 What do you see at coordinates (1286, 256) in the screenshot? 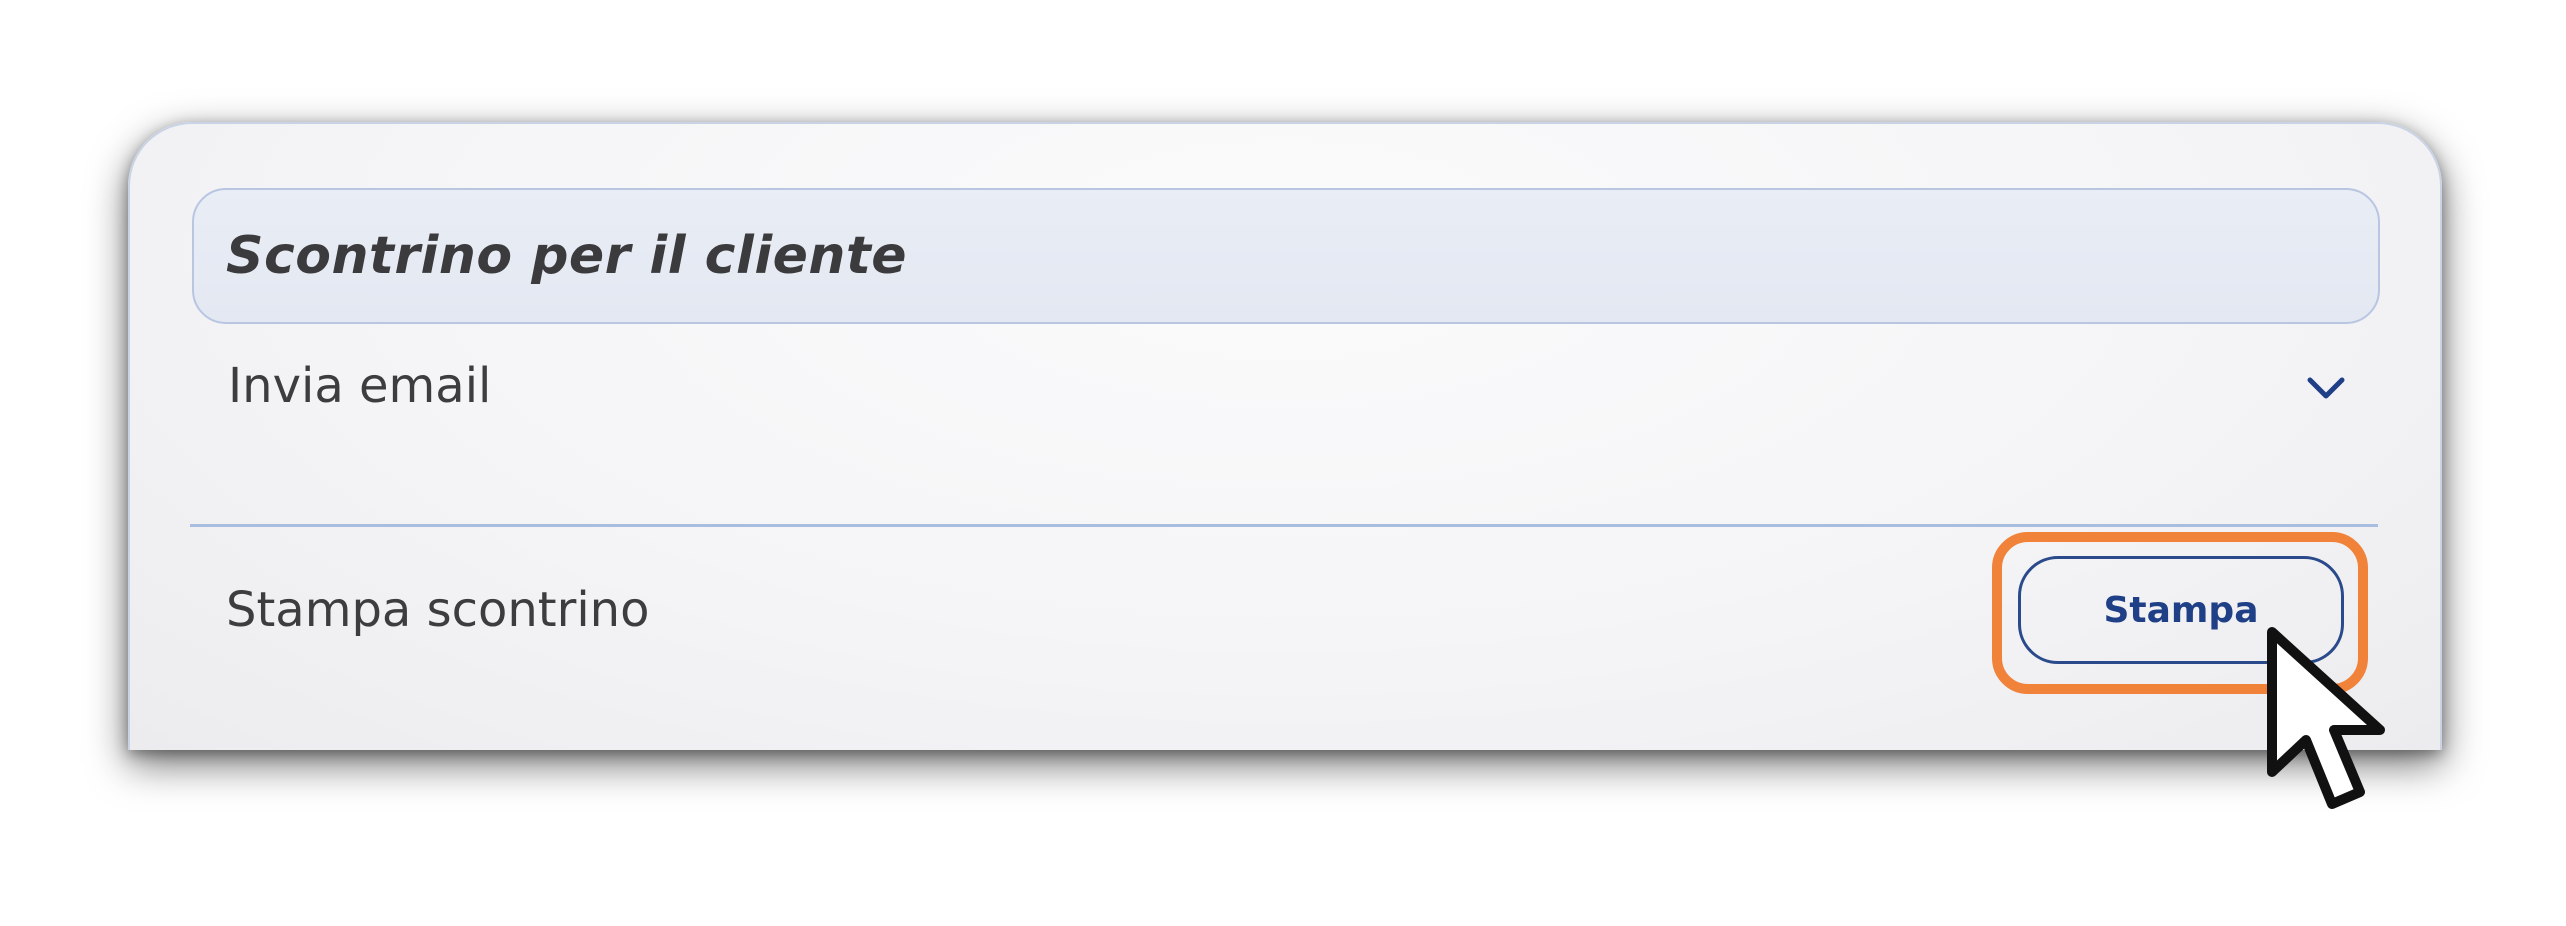
I see `panel-header: Scontrino per il cliente` at bounding box center [1286, 256].